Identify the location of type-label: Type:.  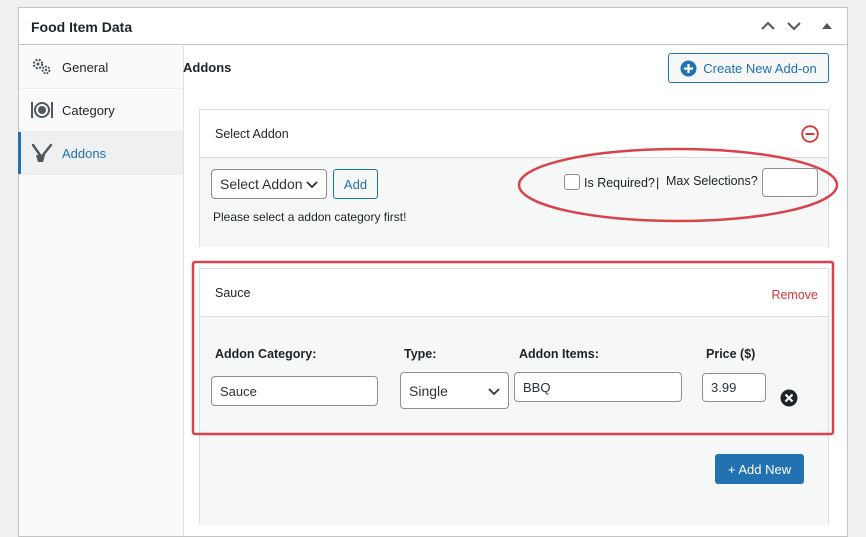
(420, 354).